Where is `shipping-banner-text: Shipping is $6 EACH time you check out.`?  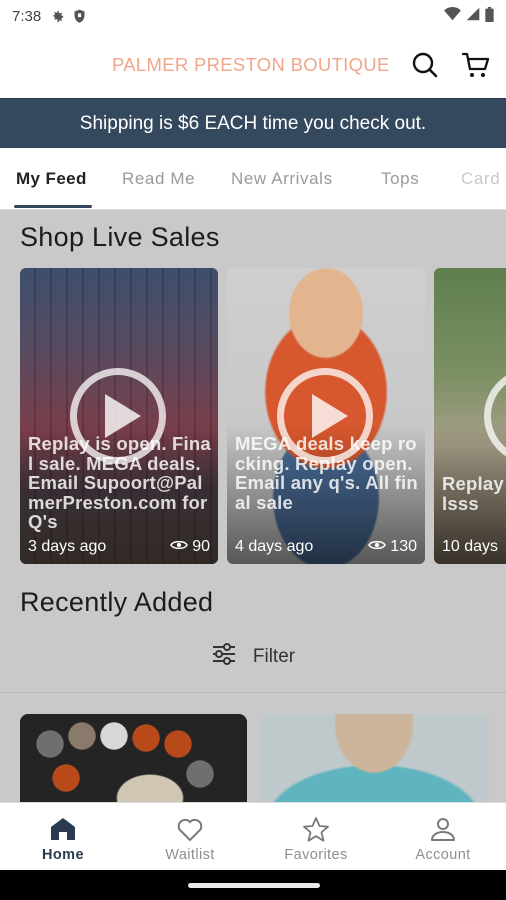
shipping-banner-text: Shipping is $6 EACH time you check out. is located at coordinates (253, 123).